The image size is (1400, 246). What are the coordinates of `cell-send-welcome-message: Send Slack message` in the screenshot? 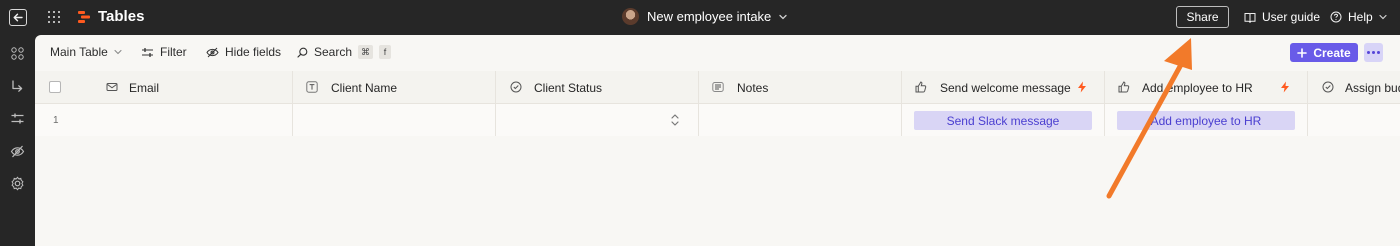 It's located at (1003, 120).